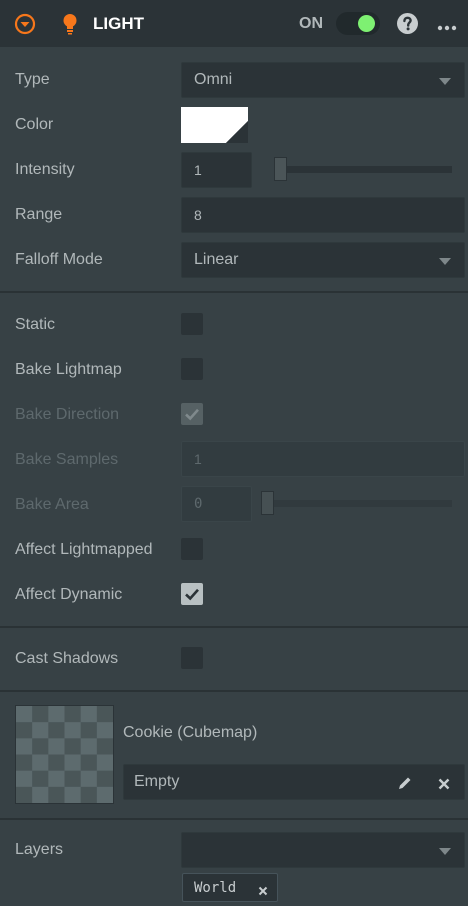 The width and height of the screenshot is (468, 906). Describe the element at coordinates (216, 259) in the screenshot. I see `falloff-mode-value: Linear` at that location.